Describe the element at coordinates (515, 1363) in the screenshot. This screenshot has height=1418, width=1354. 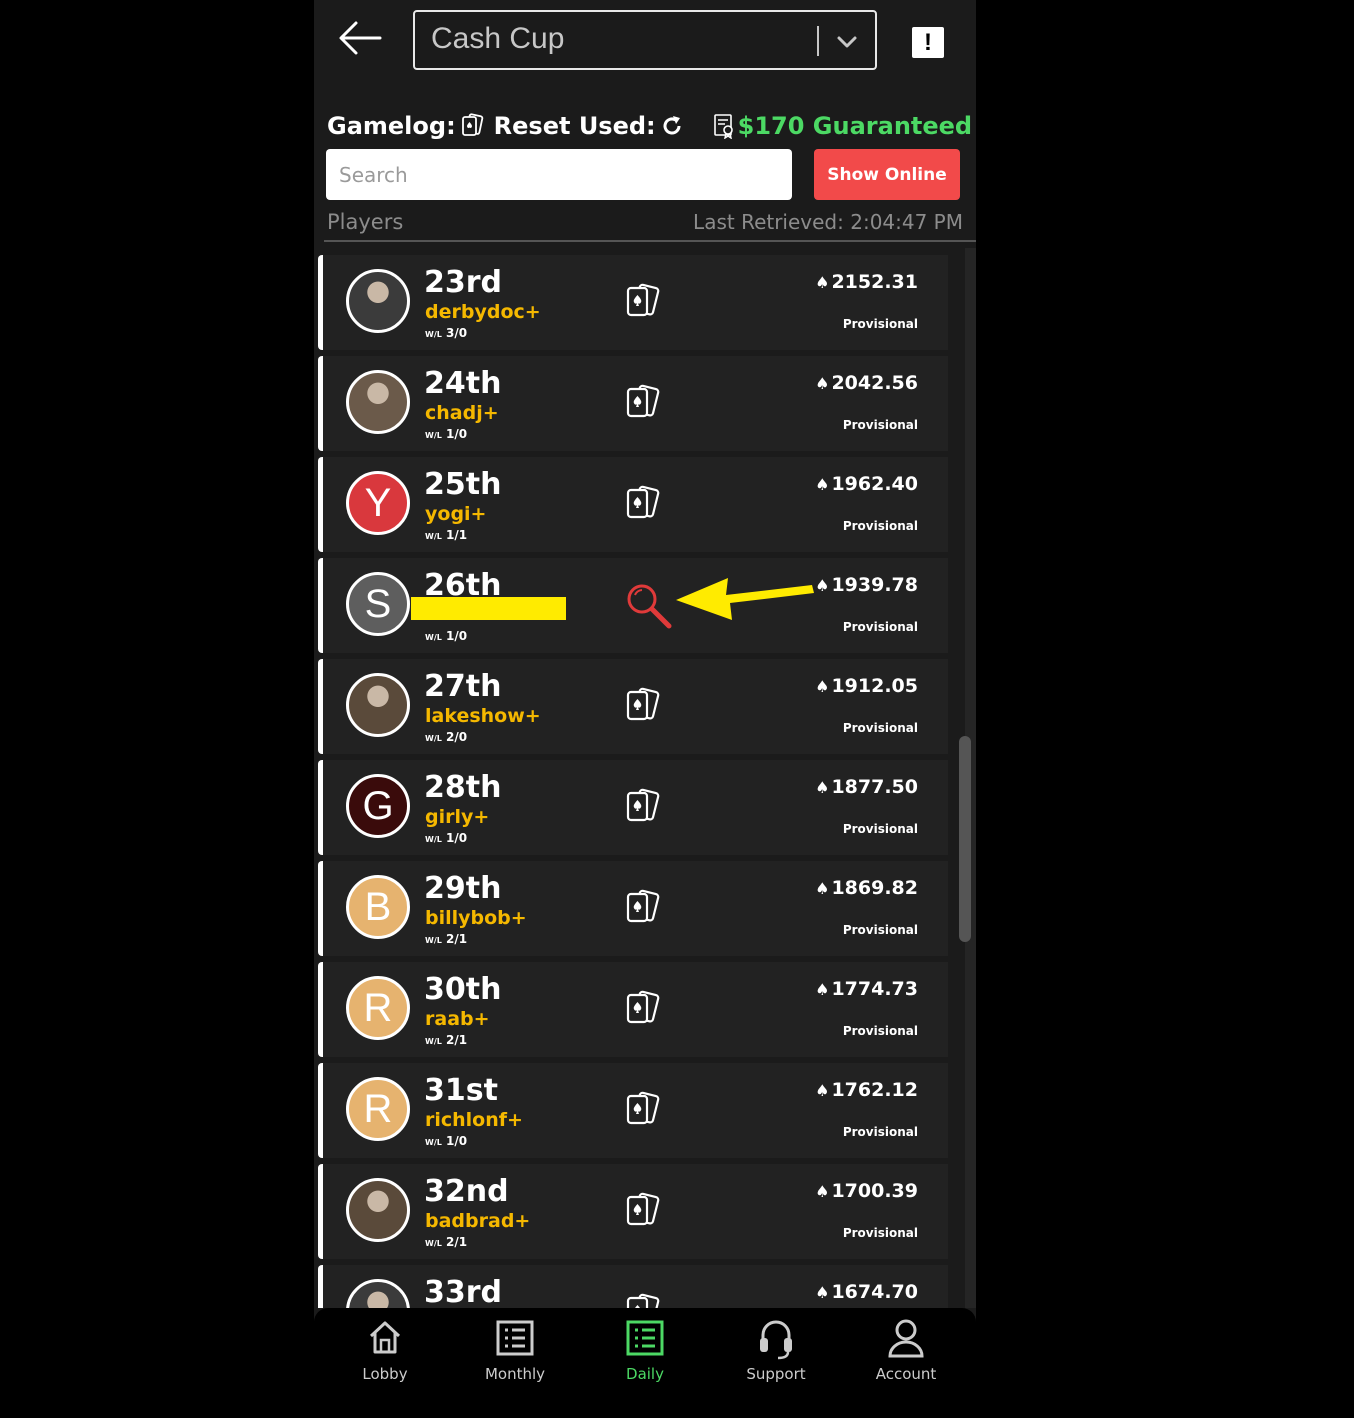
I see `nav-monthly: Monthly` at that location.